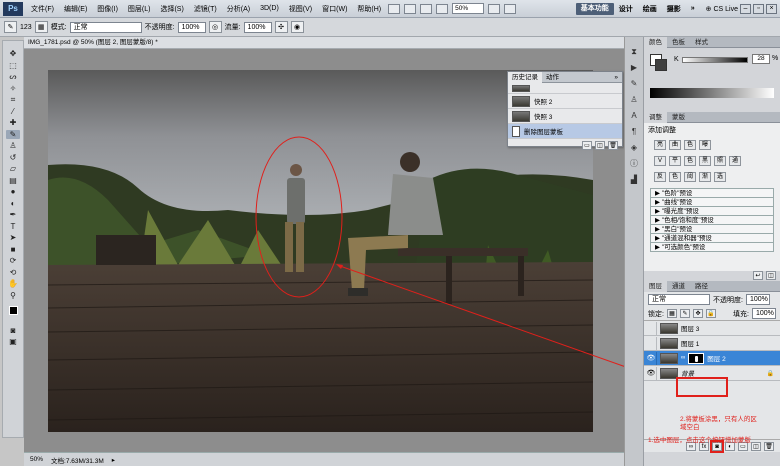  What do you see at coordinates (690, 161) in the screenshot?
I see `color-balance-icon: 色` at bounding box center [690, 161].